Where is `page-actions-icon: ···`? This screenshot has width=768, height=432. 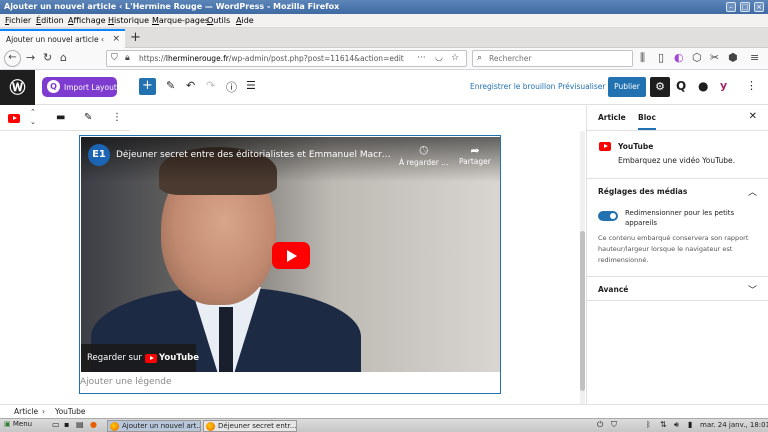
page-actions-icon: ··· is located at coordinates (421, 58).